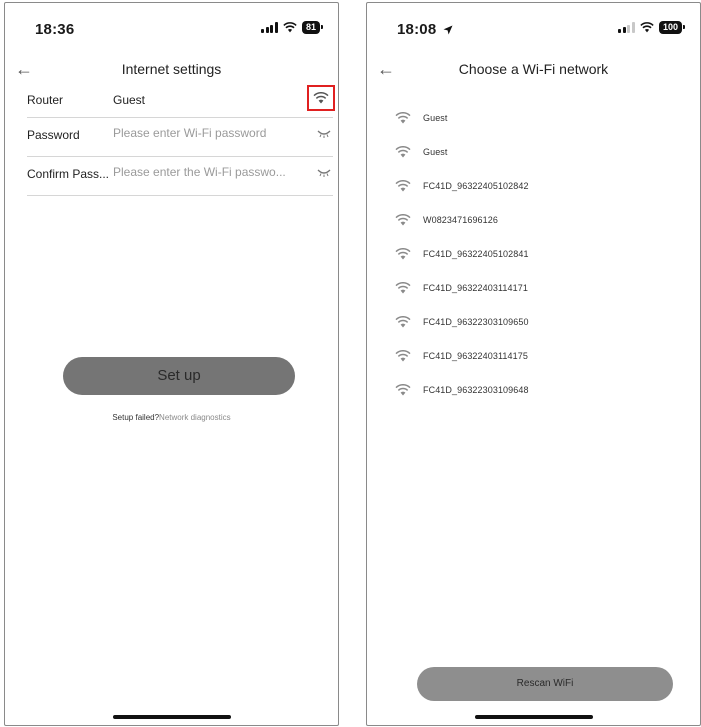  I want to click on password-row: Password, so click(180, 137).